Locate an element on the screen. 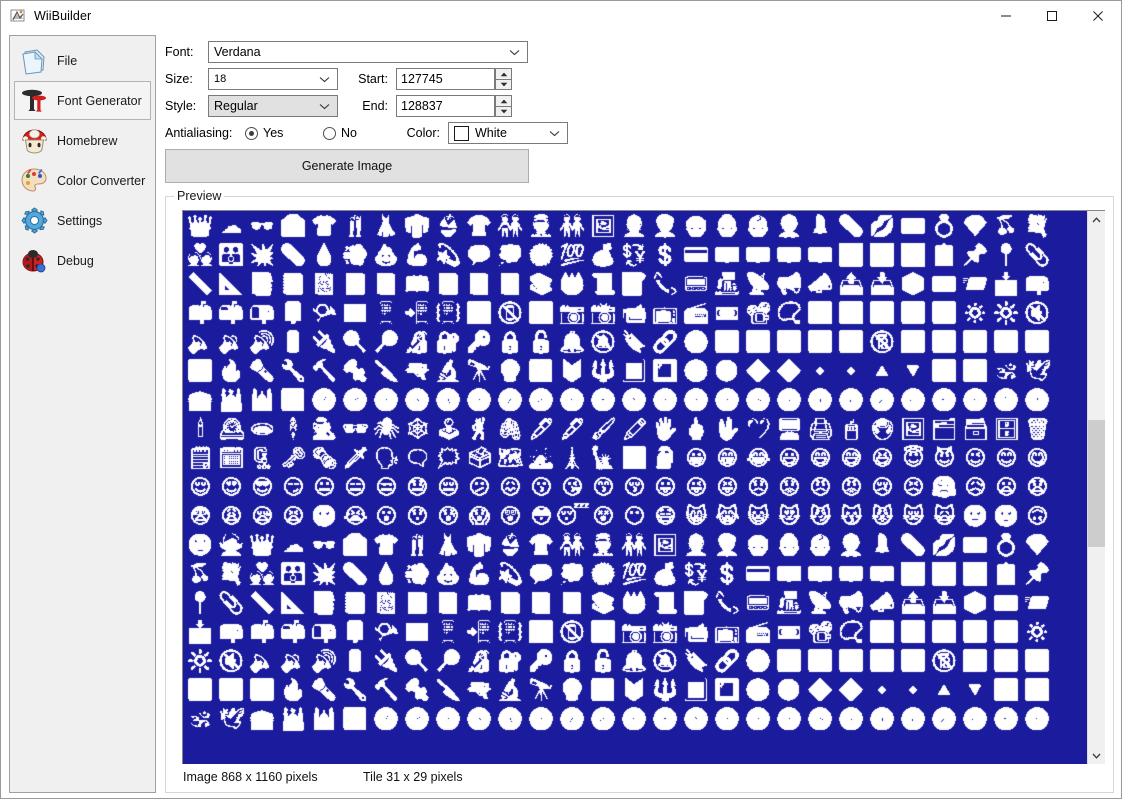  style-end-row: Style: Regular End: 128837 is located at coordinates (639, 106).